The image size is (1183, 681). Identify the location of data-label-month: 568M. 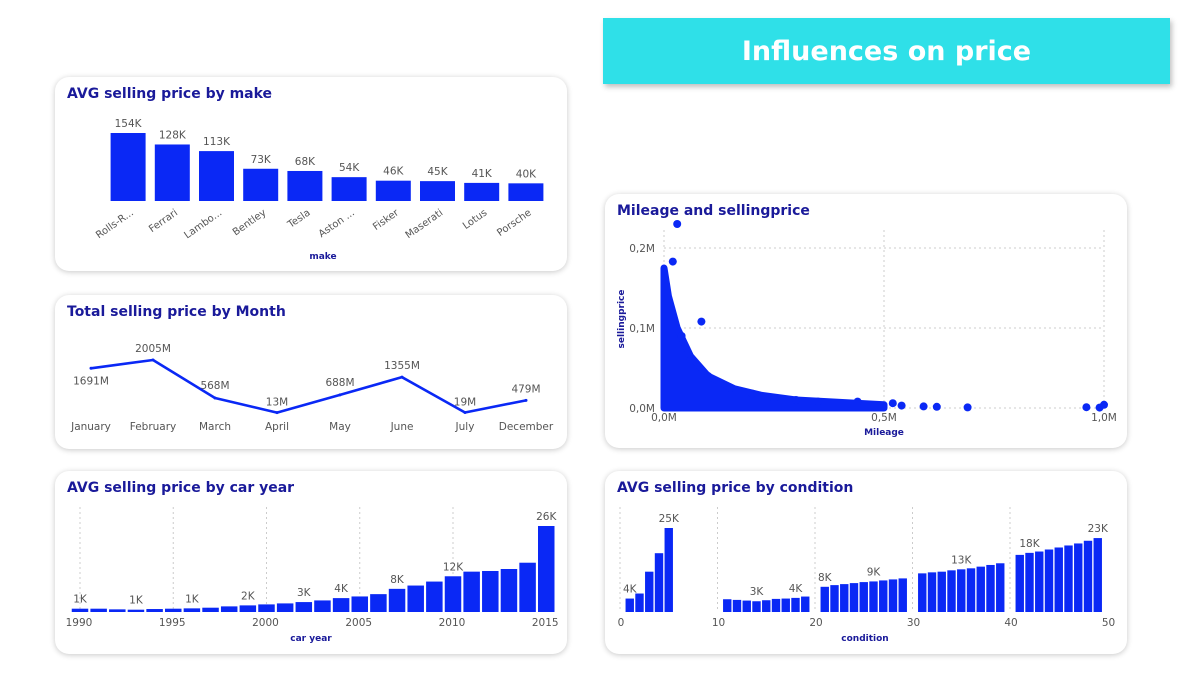
(214, 386).